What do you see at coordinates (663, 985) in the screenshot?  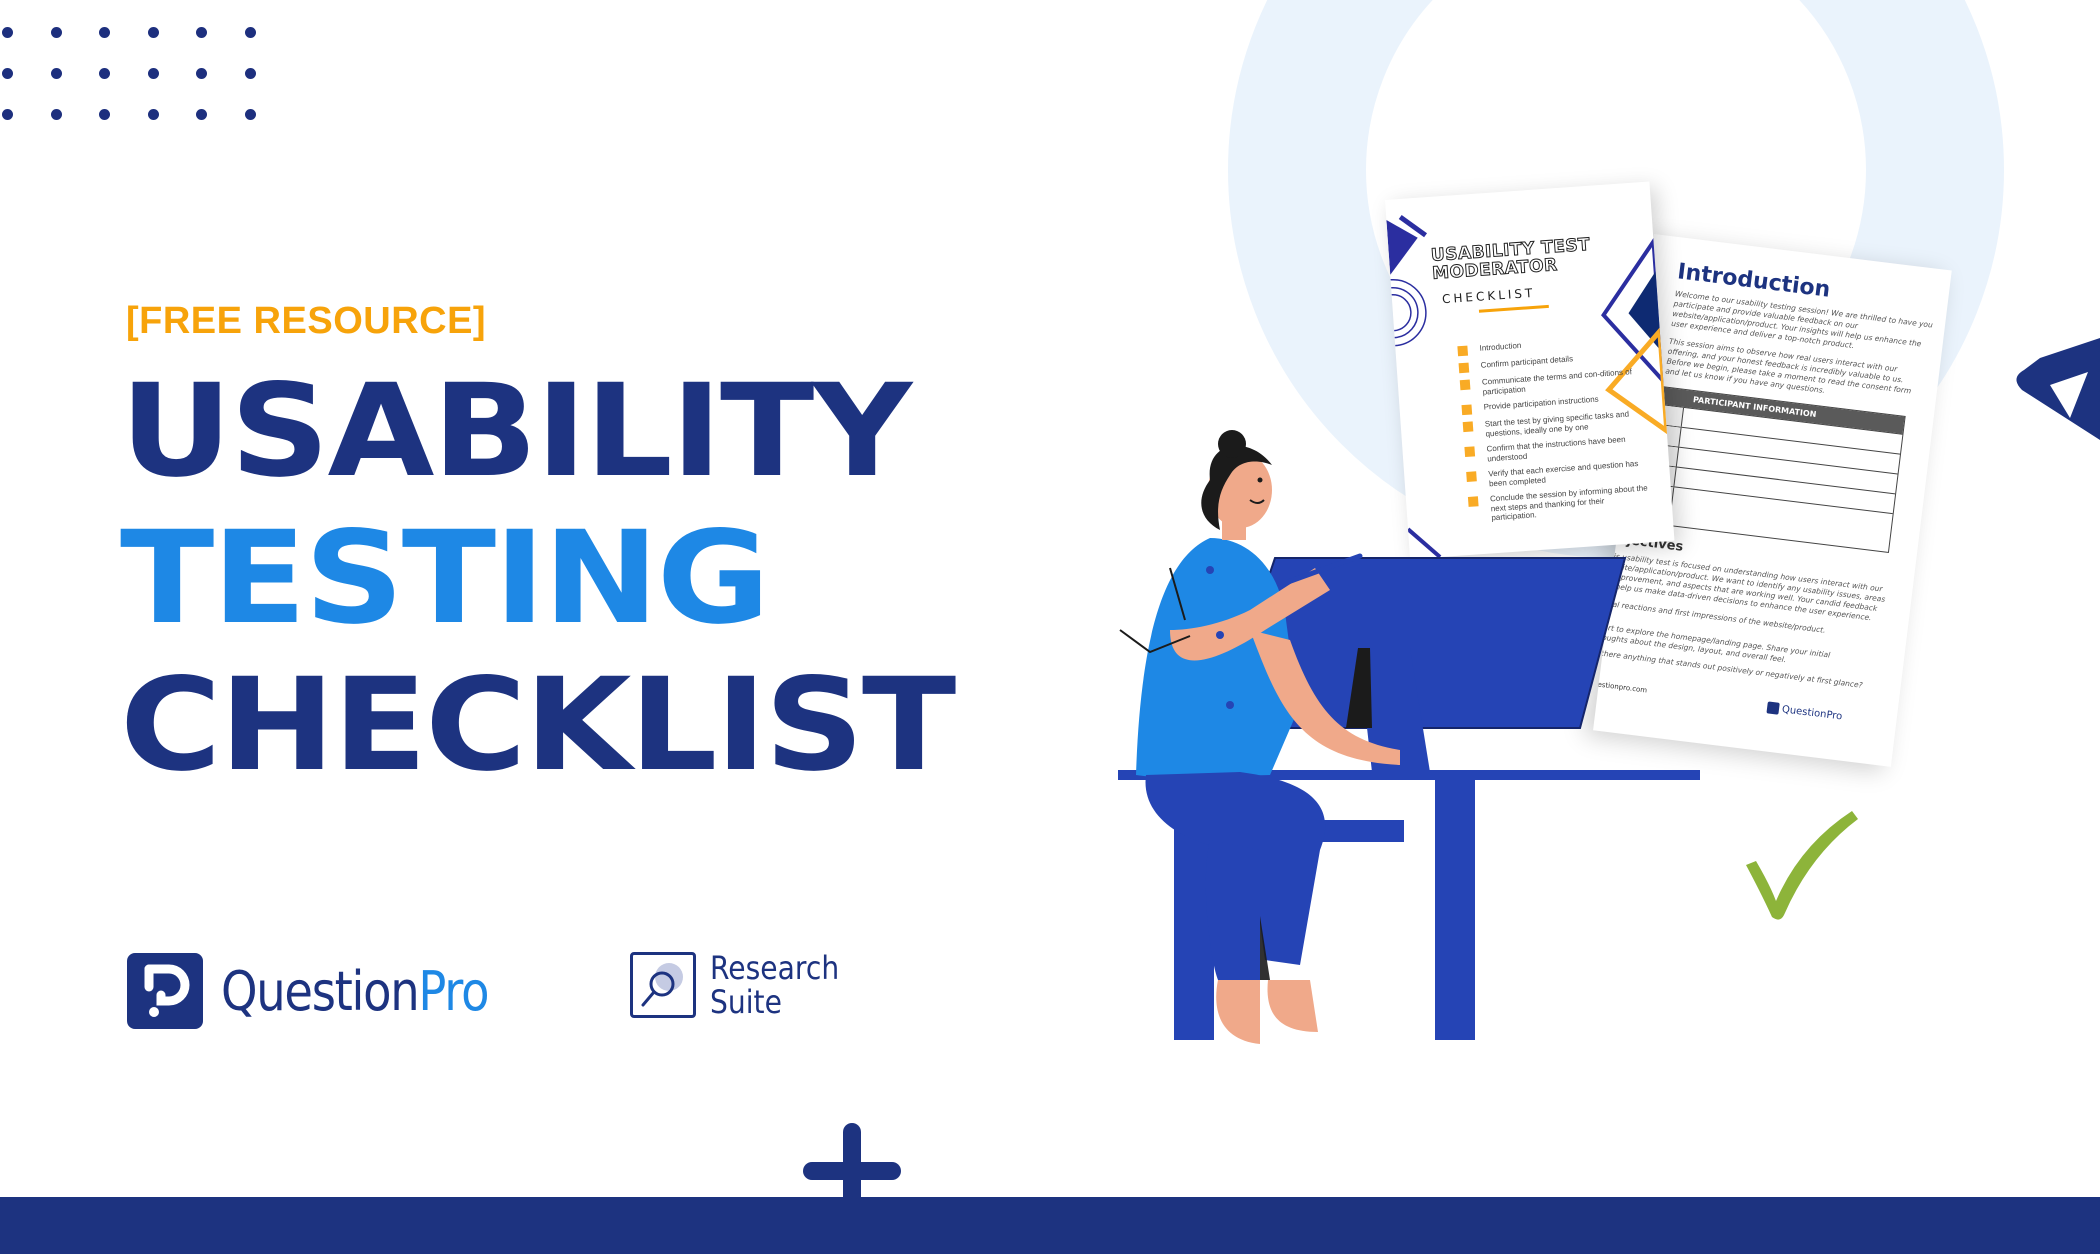 I see `magnifier-icon` at bounding box center [663, 985].